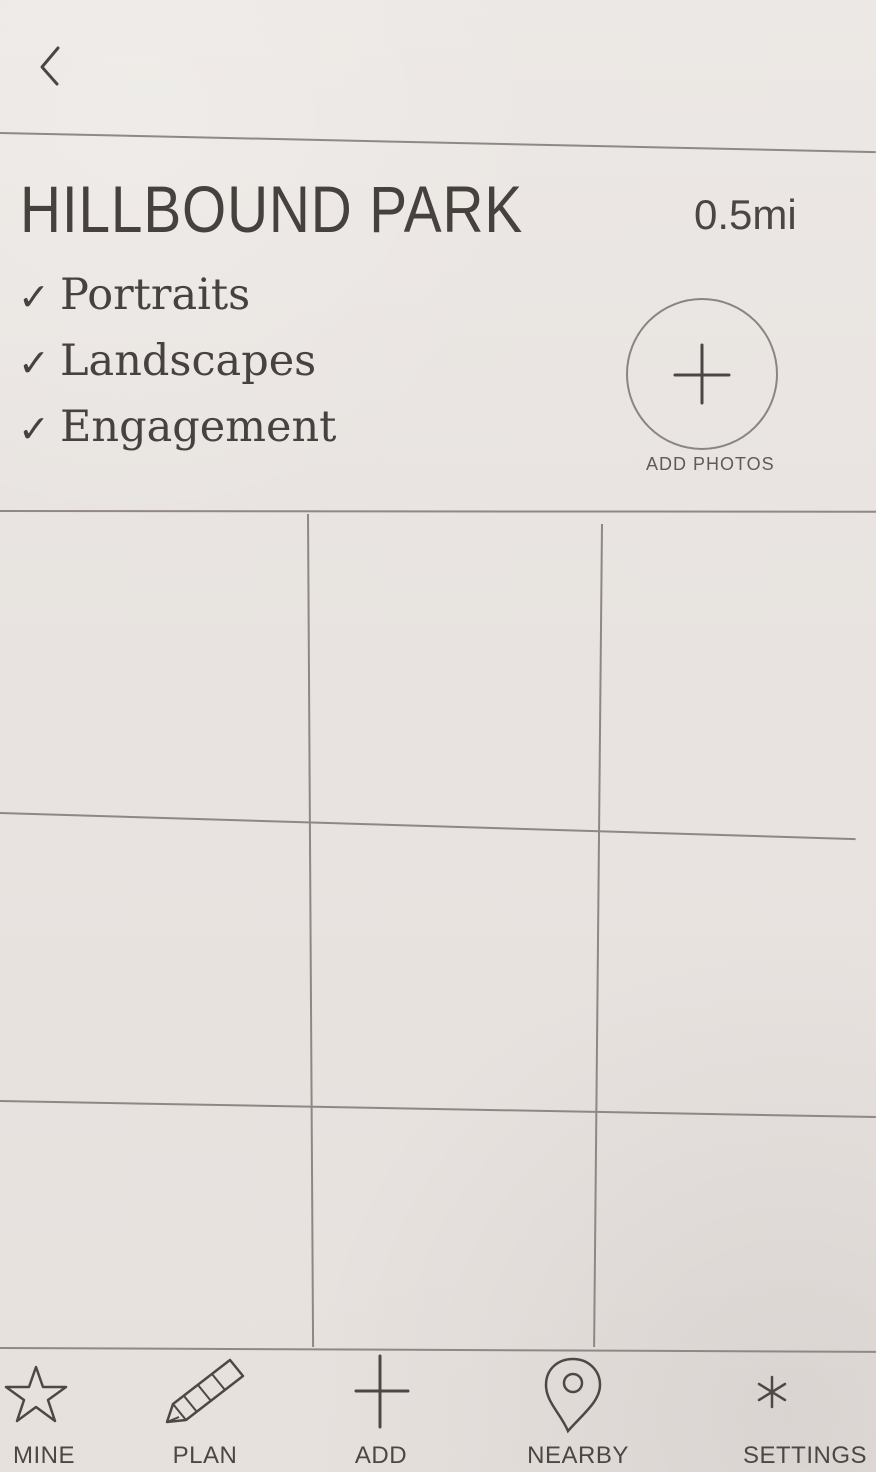 The width and height of the screenshot is (876, 1472). I want to click on tab-mine: MINE, so click(54, 1410).